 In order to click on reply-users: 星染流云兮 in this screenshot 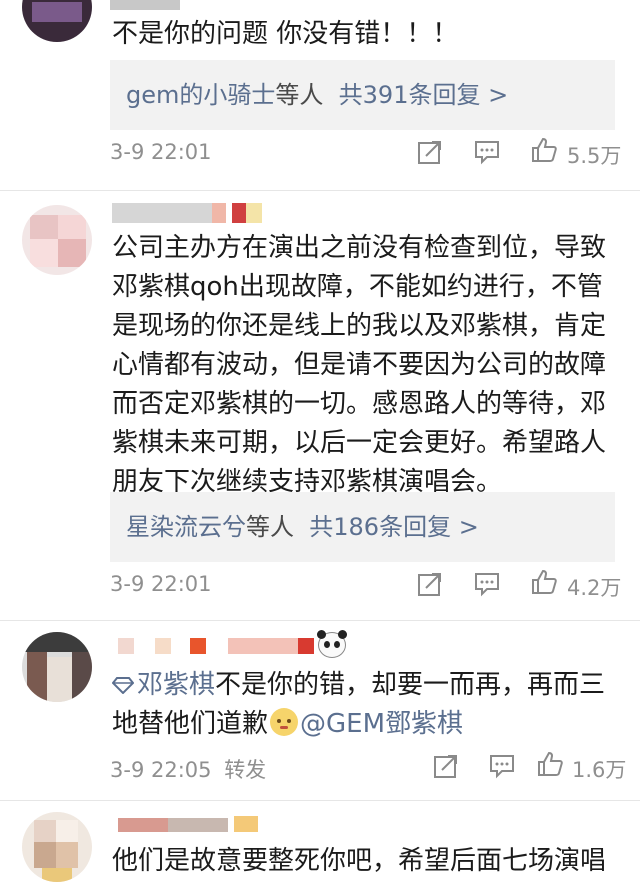, I will do `click(186, 527)`.